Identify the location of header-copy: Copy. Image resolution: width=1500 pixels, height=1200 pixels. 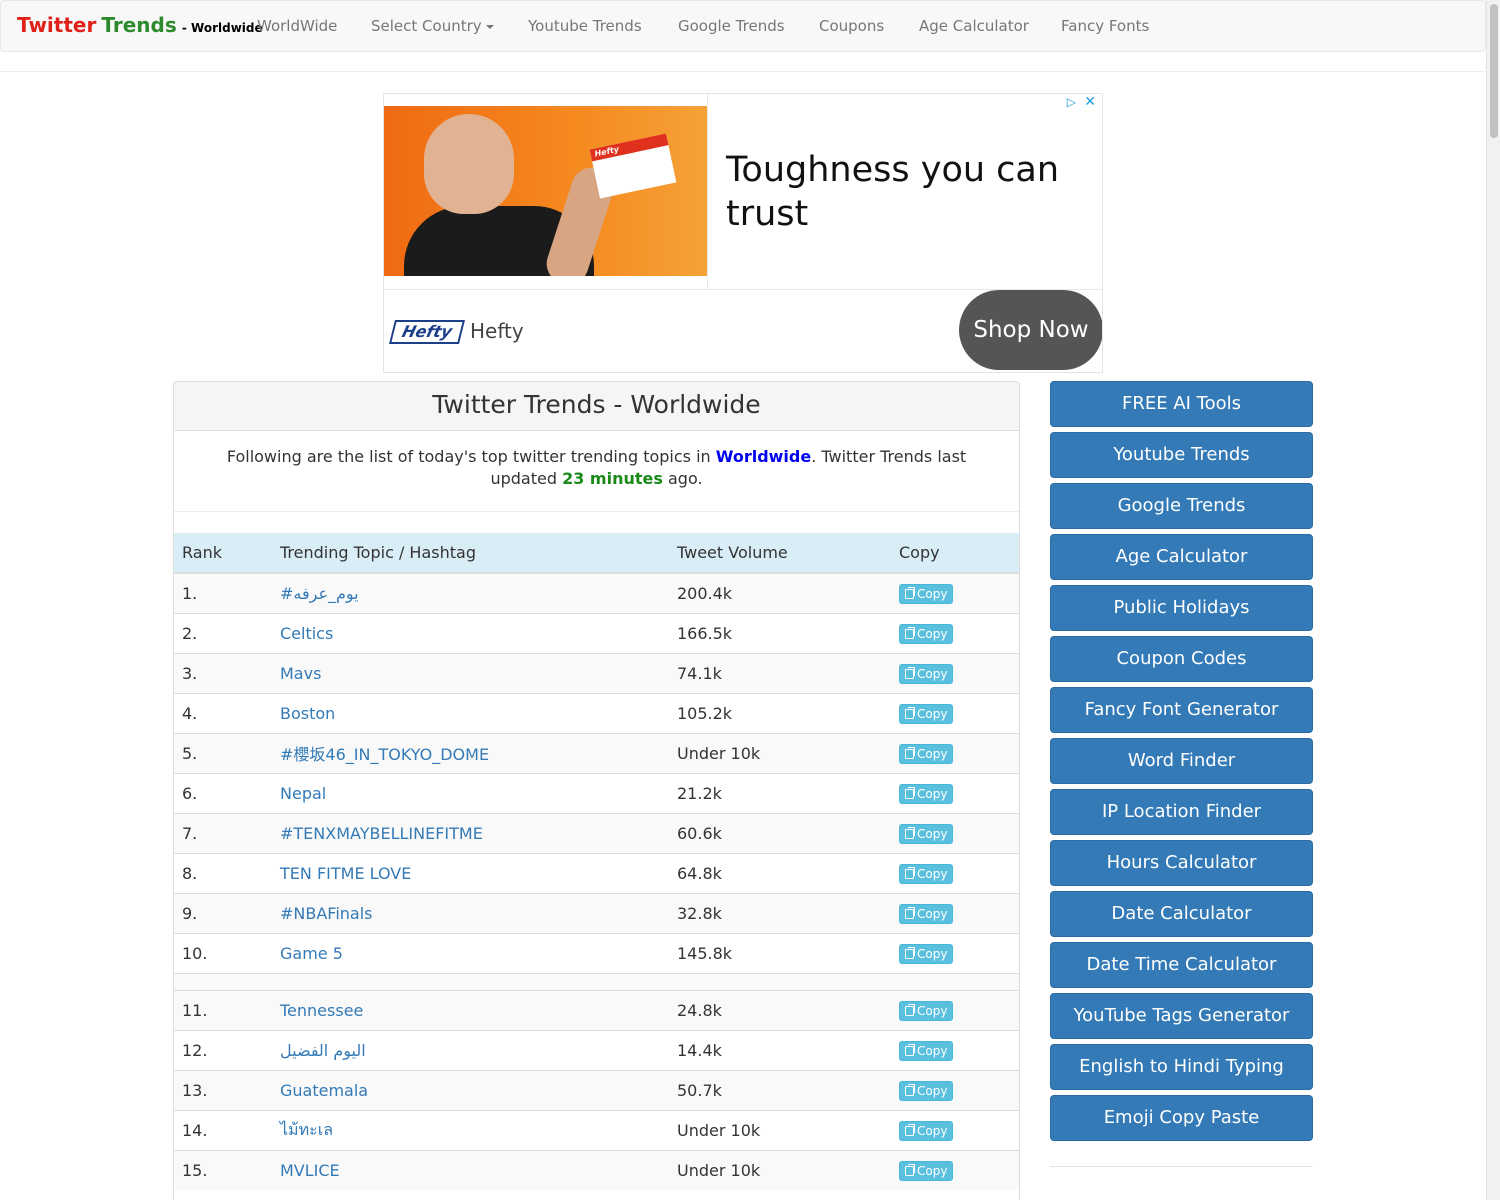
(955, 553).